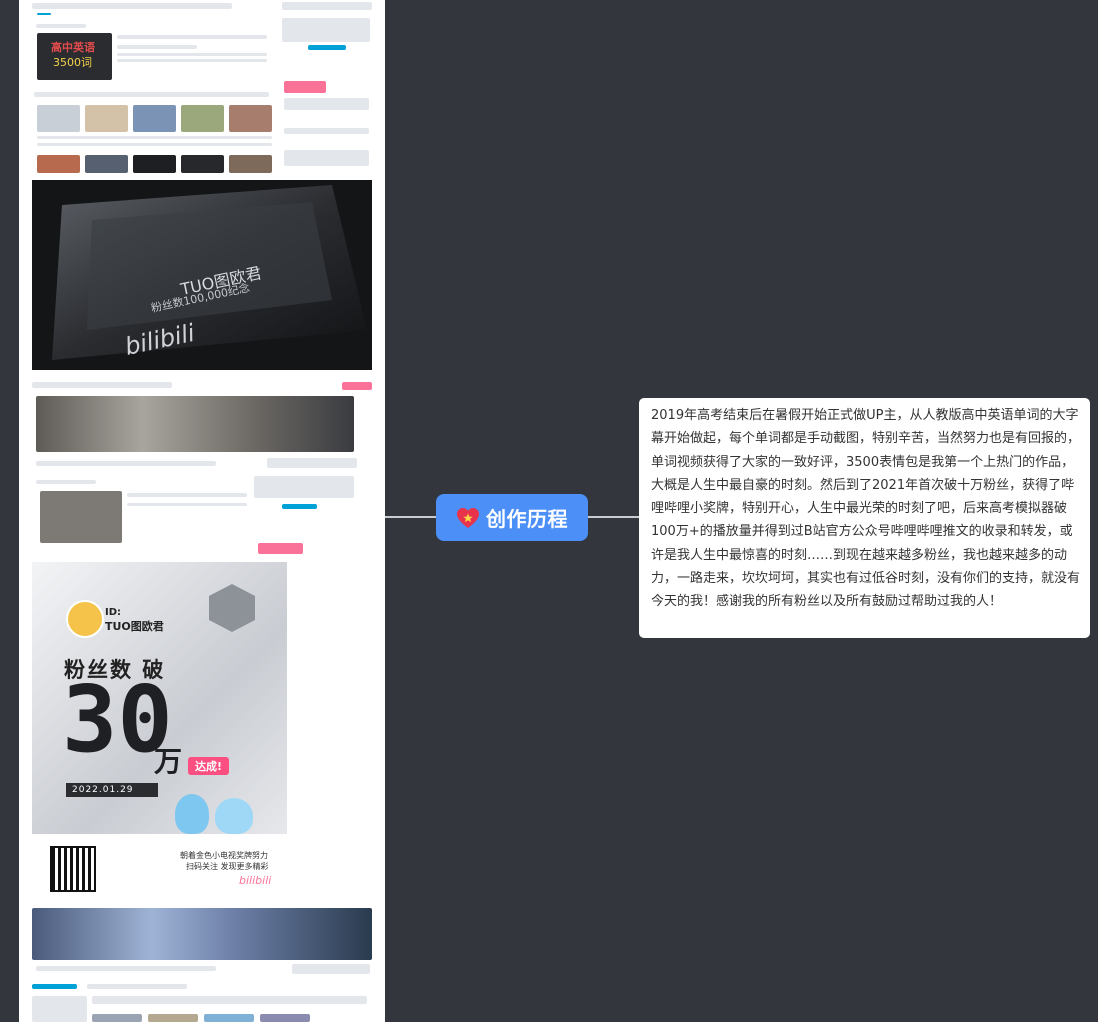 The width and height of the screenshot is (1098, 1022). Describe the element at coordinates (73, 47) in the screenshot. I see `english-card-title: 高中英语` at that location.